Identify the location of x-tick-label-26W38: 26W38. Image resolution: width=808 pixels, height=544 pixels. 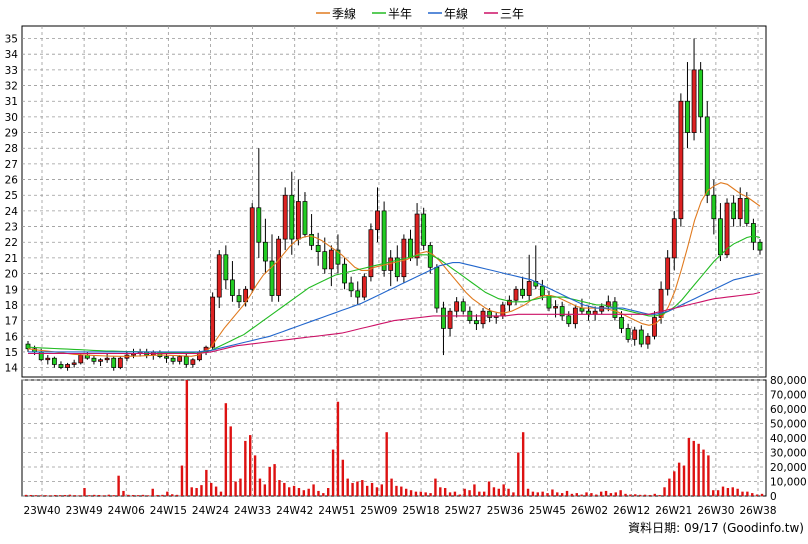
(757, 511).